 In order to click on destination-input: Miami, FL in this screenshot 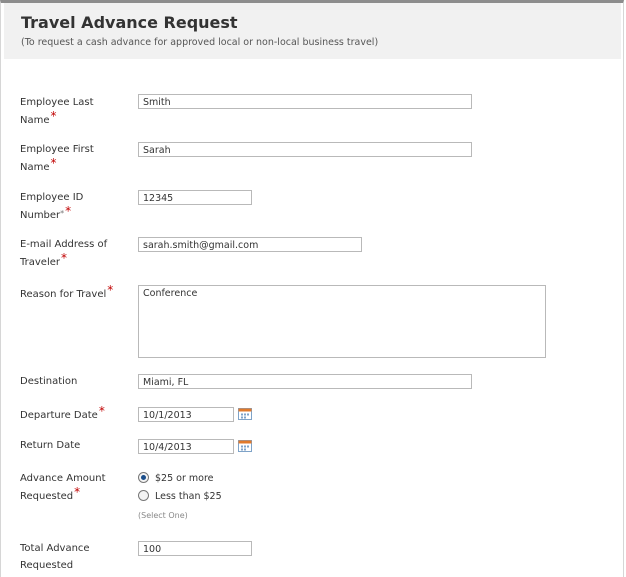, I will do `click(305, 381)`.